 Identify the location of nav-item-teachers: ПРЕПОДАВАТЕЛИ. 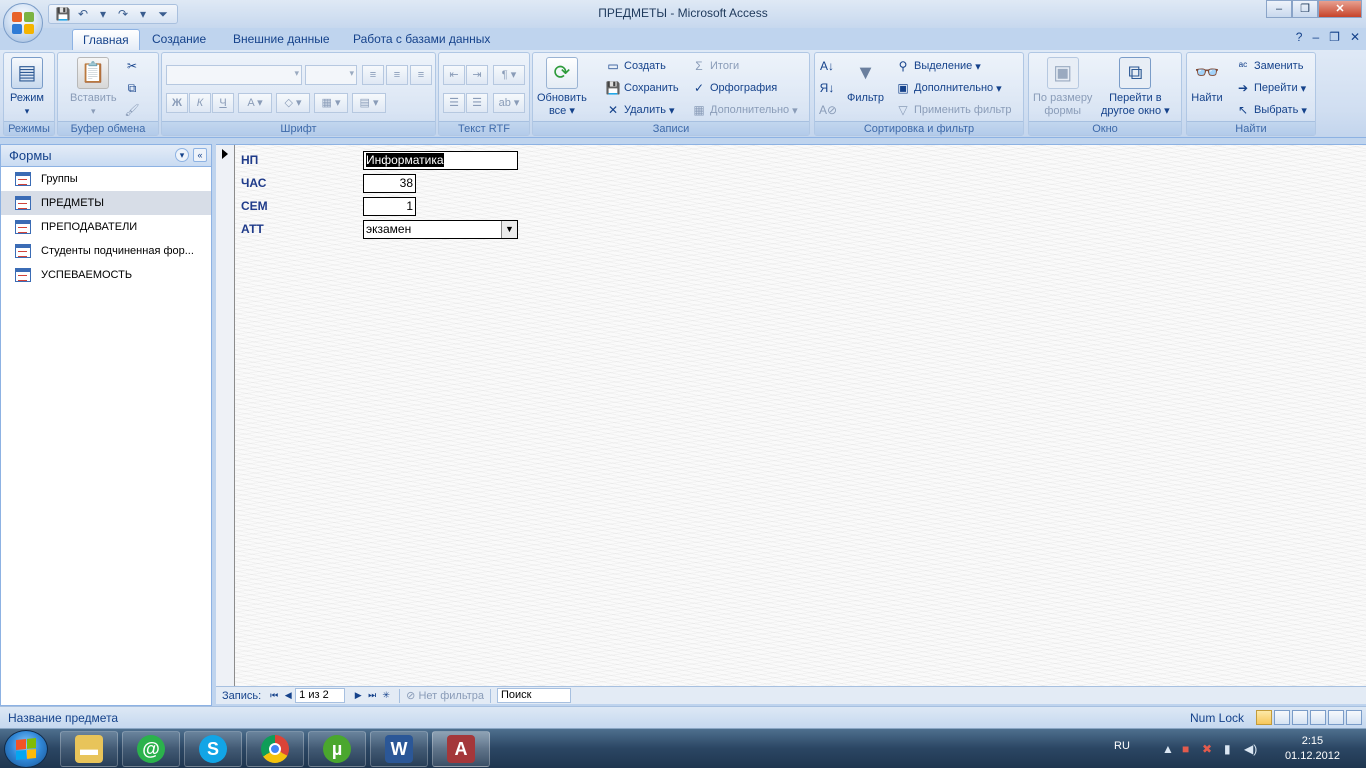
(106, 227).